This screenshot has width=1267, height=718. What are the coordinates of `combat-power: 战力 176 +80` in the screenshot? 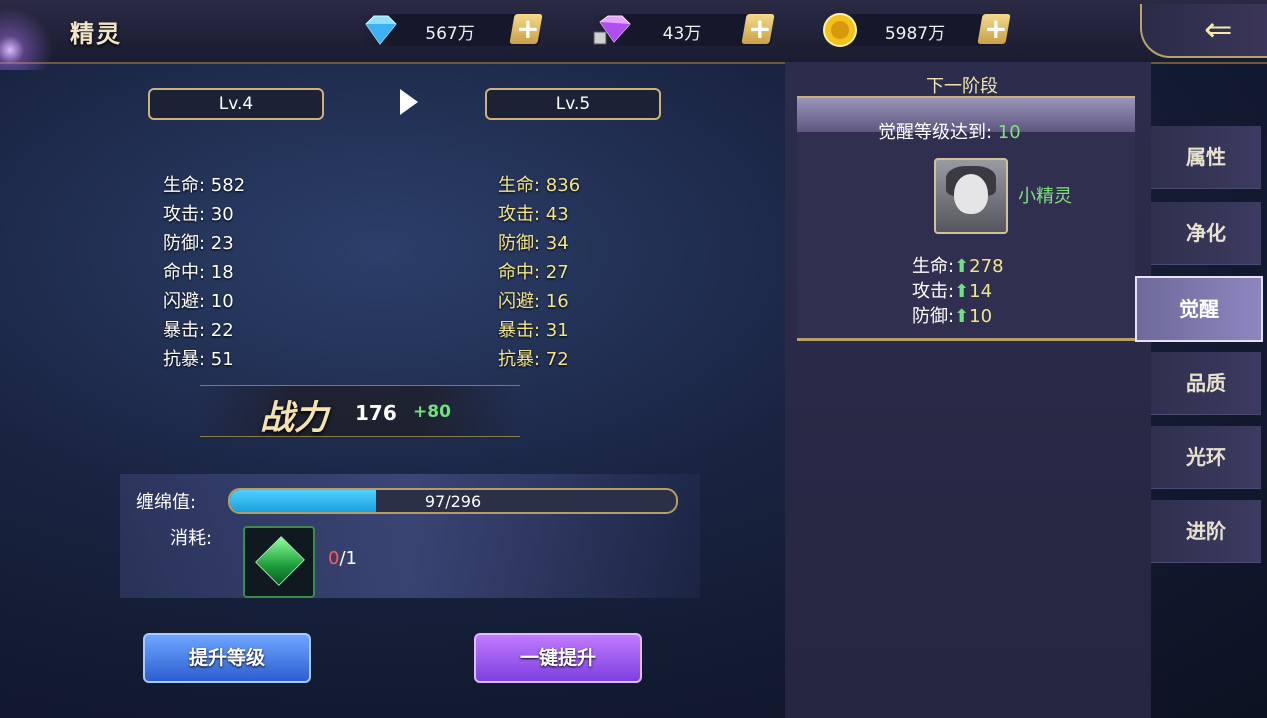 It's located at (360, 411).